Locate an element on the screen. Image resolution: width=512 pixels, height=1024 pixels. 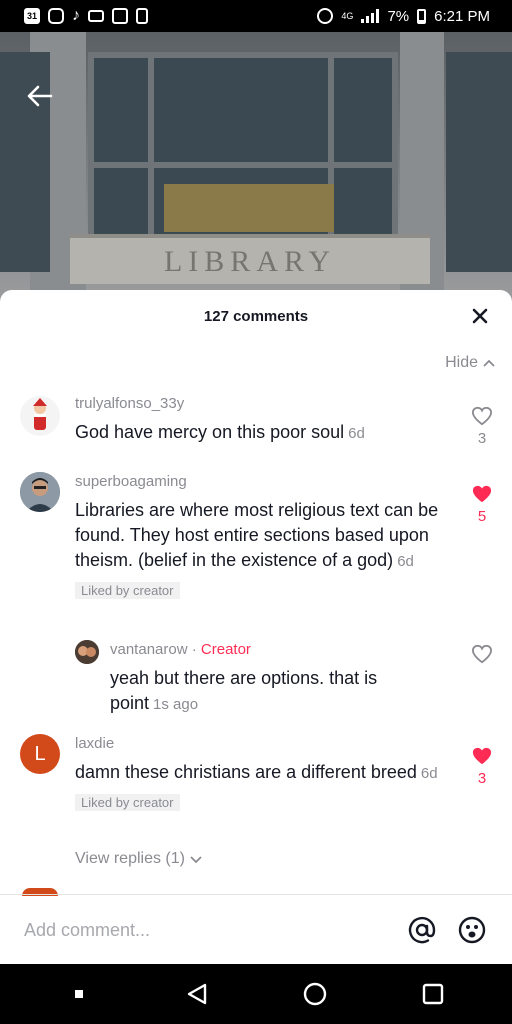
person-avatar-icon is located at coordinates (40, 492).